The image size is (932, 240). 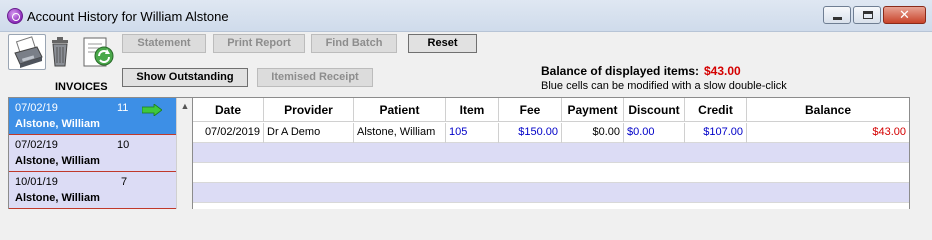 I want to click on cell-discount: $0.00, so click(x=654, y=133).